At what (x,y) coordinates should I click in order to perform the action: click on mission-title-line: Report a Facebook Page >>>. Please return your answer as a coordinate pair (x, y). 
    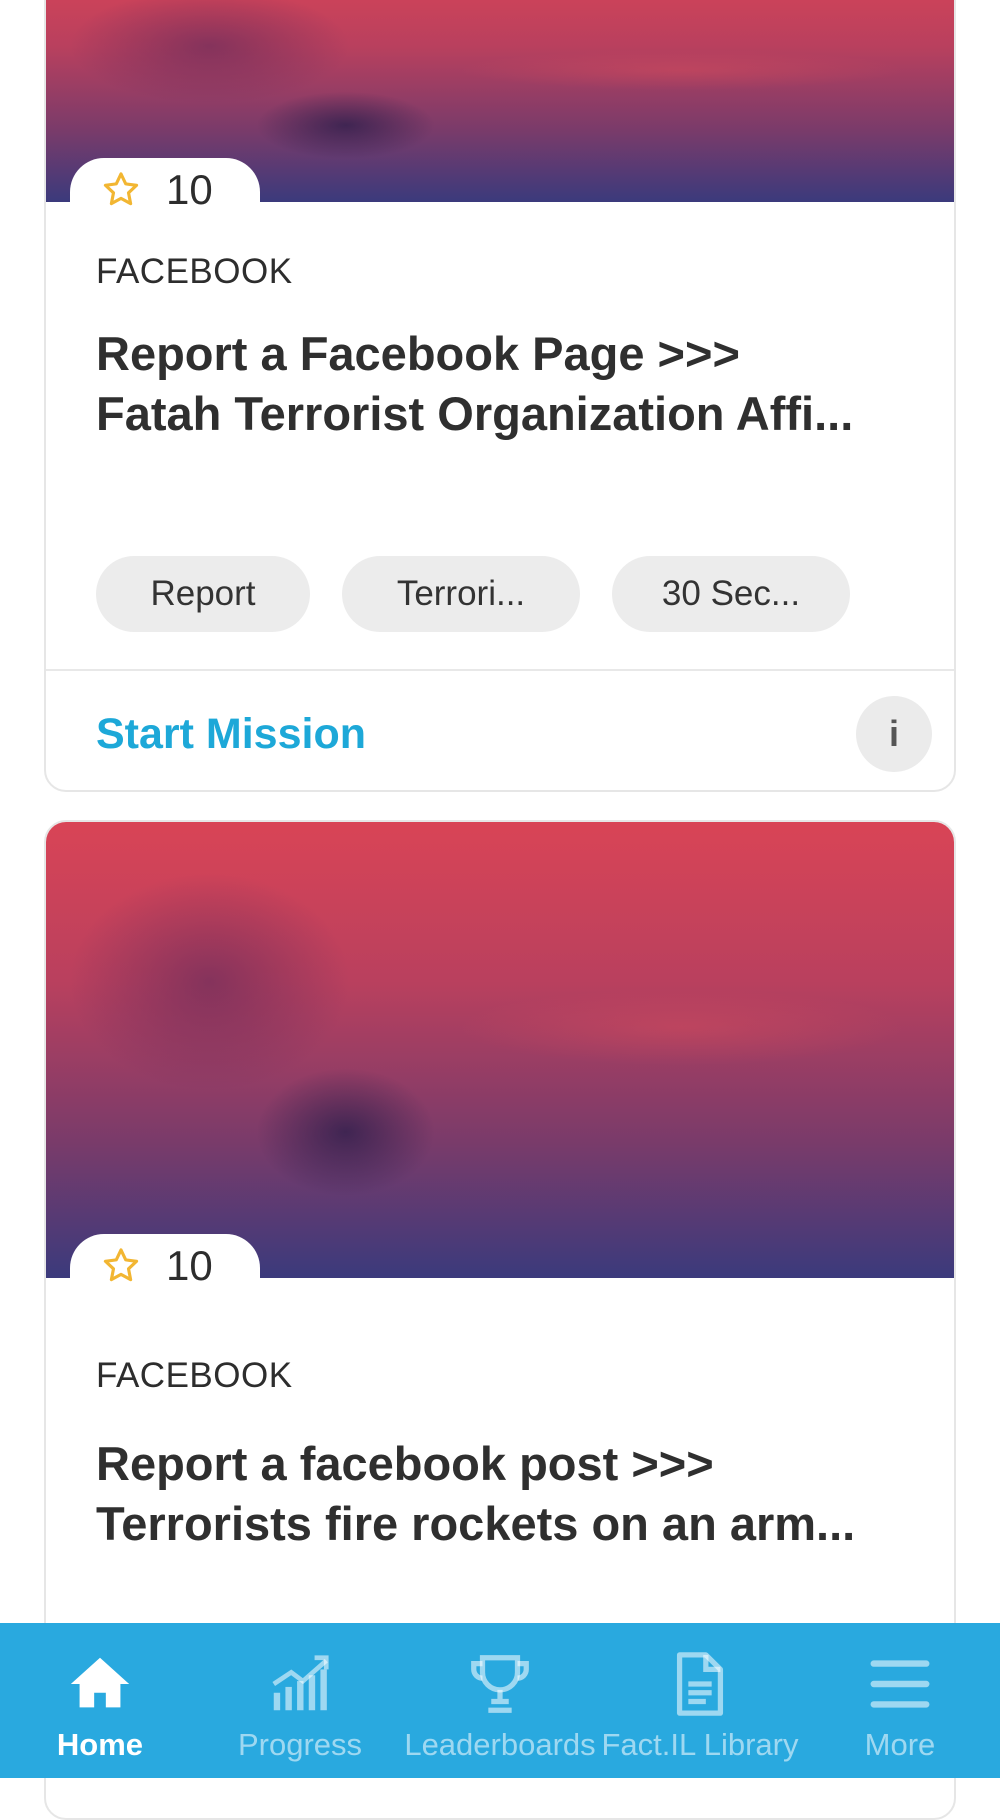
    Looking at the image, I should click on (418, 353).